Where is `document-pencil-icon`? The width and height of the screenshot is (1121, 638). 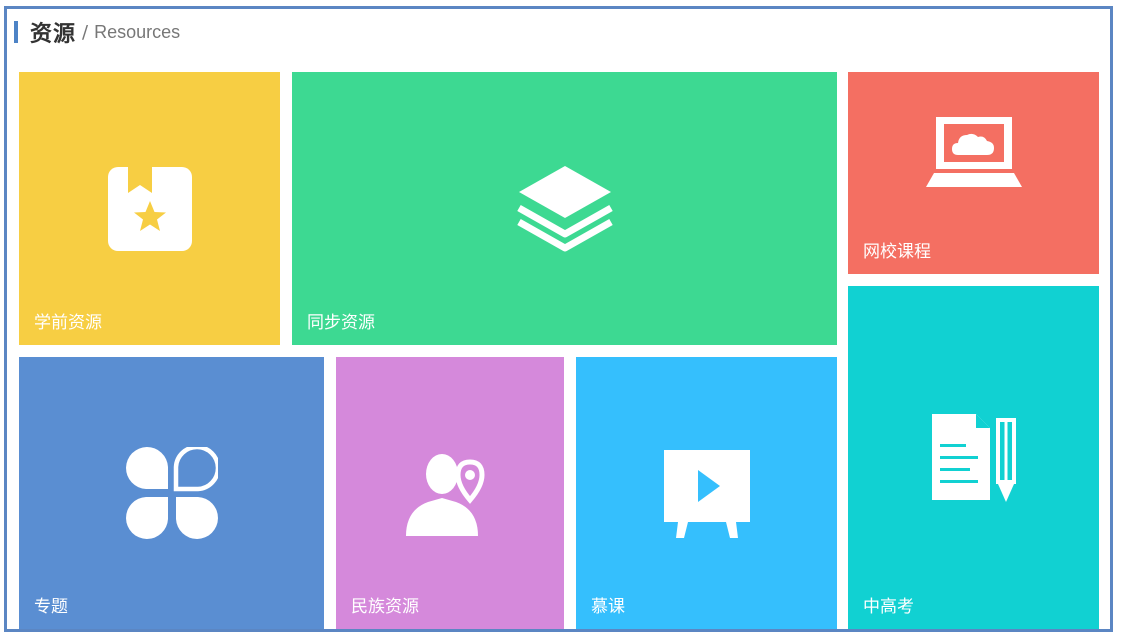 document-pencil-icon is located at coordinates (973, 457).